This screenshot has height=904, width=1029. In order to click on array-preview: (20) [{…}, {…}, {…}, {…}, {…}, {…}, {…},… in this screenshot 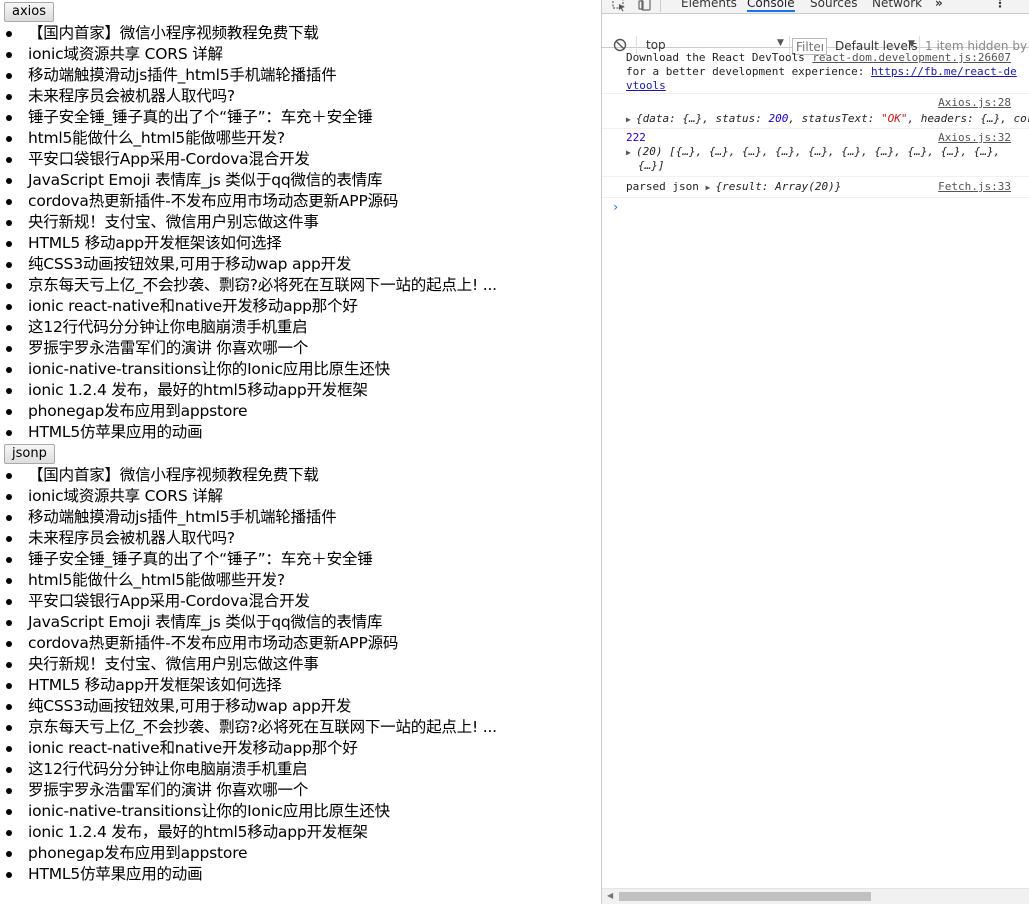, I will do `click(818, 151)`.